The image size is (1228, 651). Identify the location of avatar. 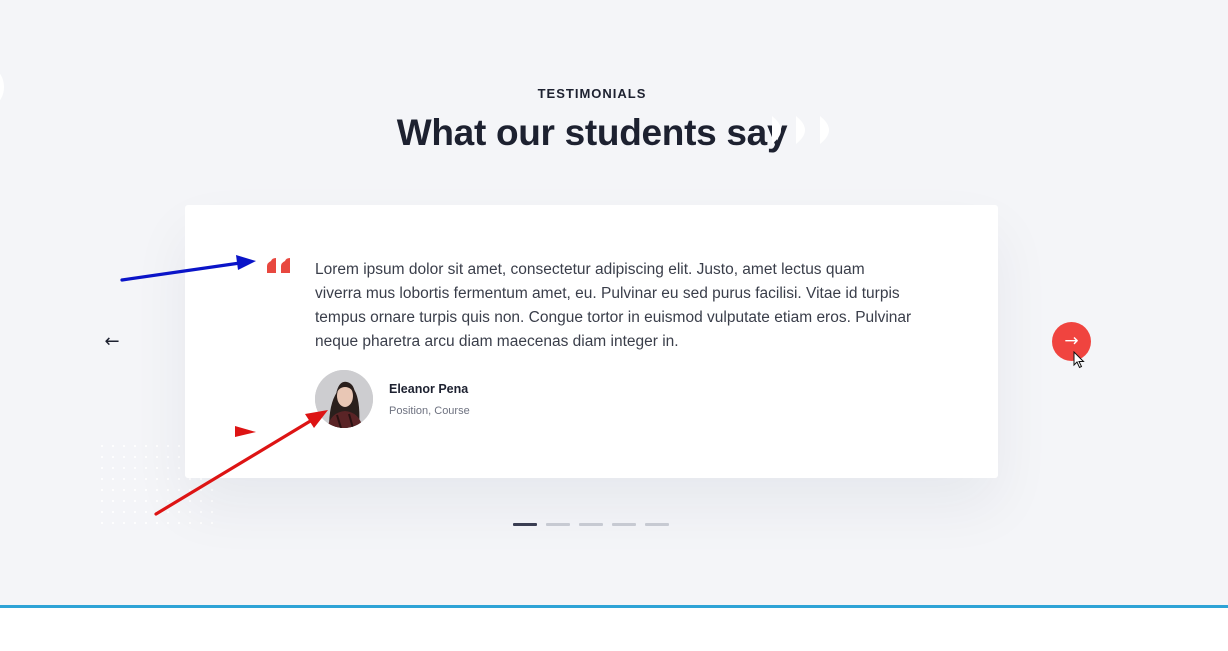
(344, 399).